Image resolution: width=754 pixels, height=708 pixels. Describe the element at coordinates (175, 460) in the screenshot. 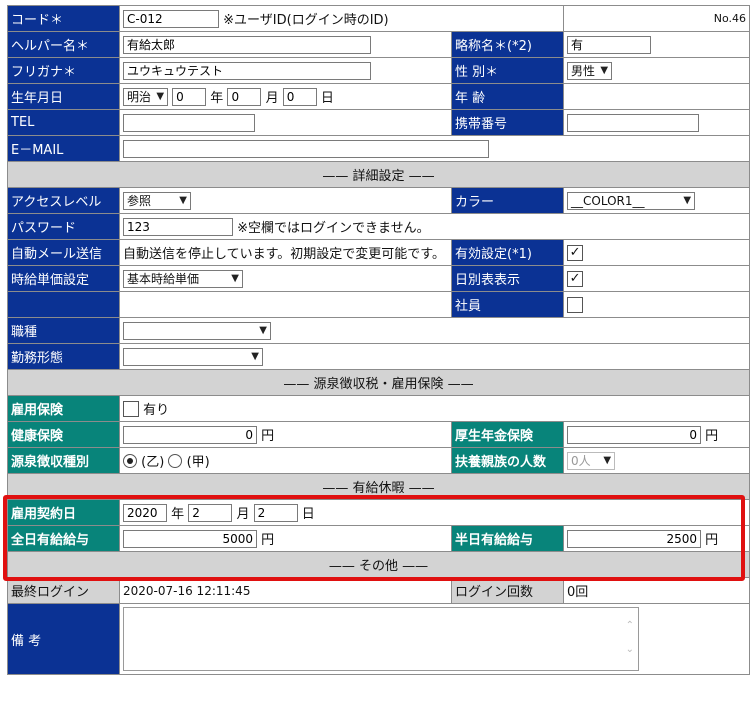

I see `withholding-radio-ko` at that location.